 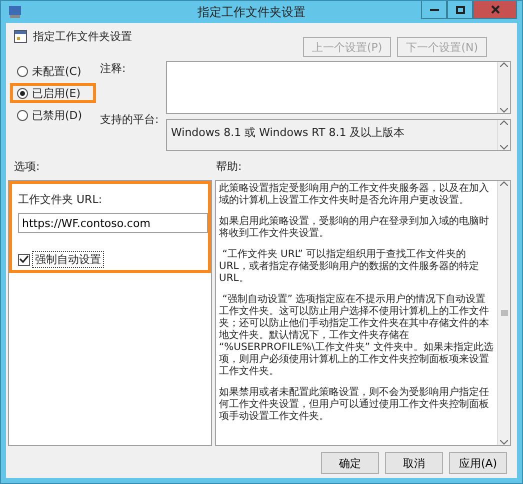 I want to click on url-field: https://WF.contoso.com, so click(x=113, y=223).